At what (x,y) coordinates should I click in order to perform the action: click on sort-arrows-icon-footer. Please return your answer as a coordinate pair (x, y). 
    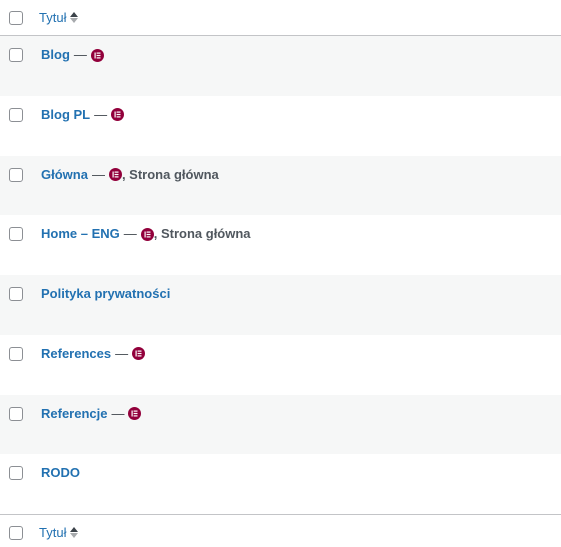
    Looking at the image, I should click on (74, 532).